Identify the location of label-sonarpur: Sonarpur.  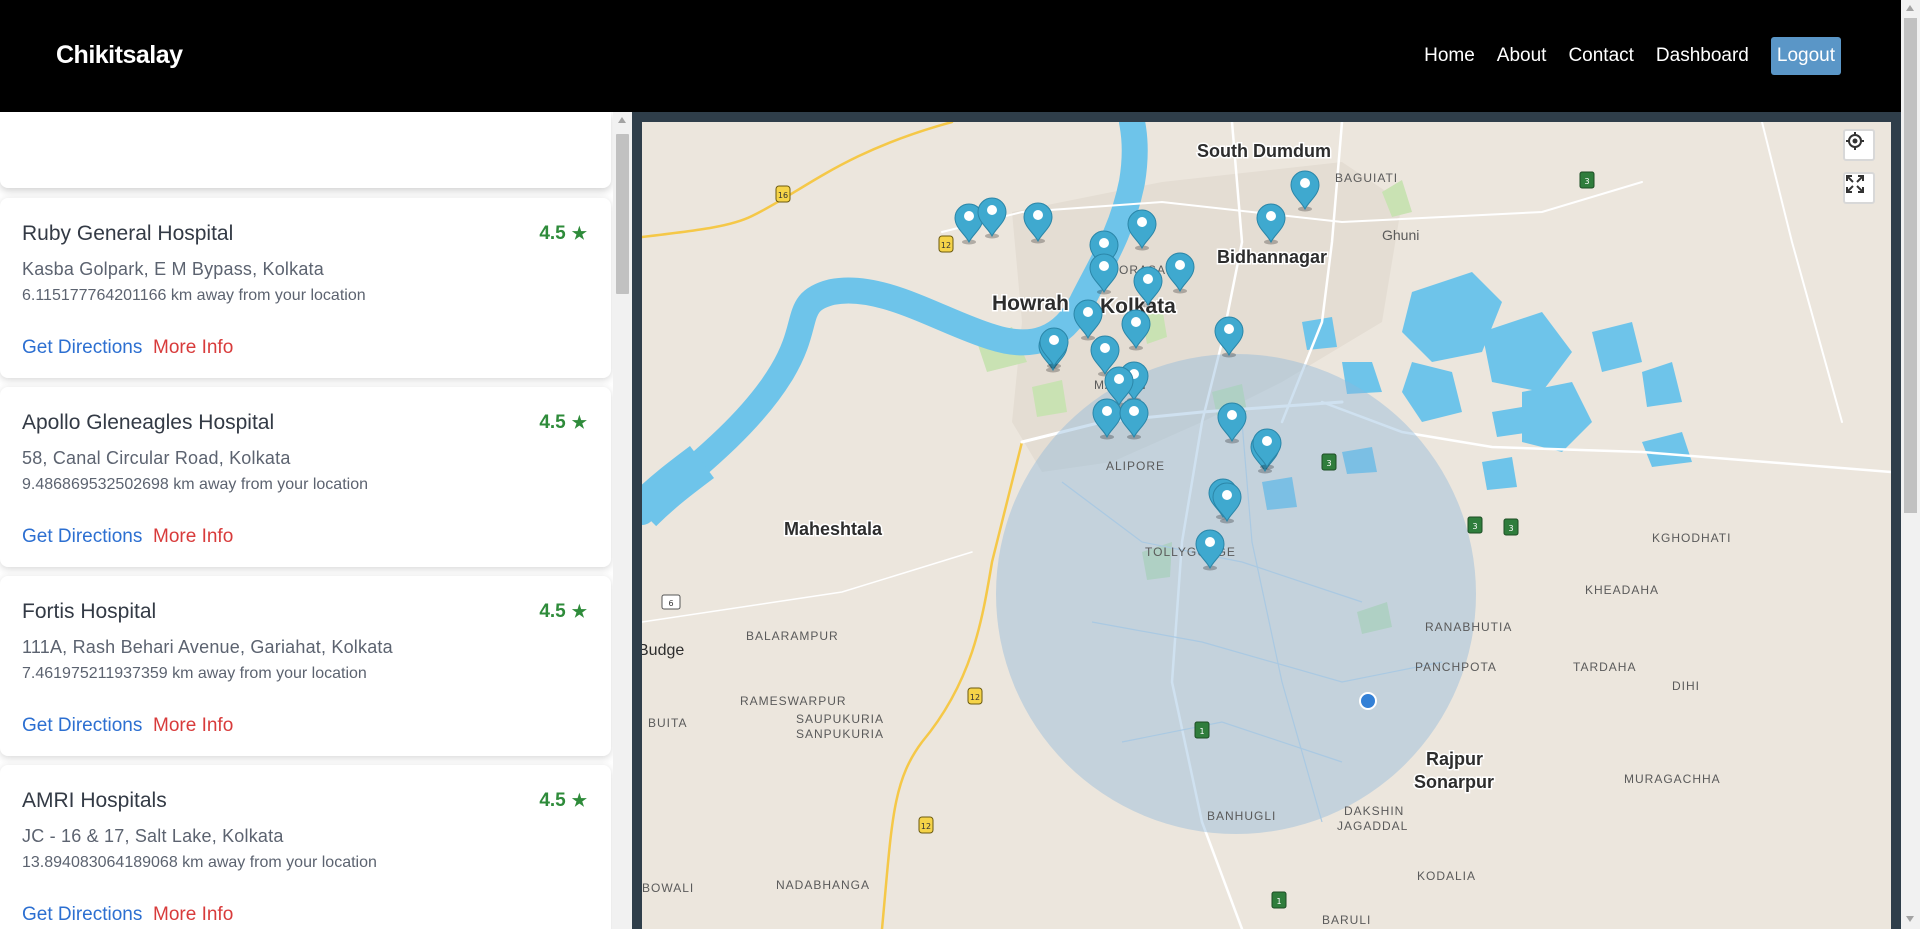
(1454, 782).